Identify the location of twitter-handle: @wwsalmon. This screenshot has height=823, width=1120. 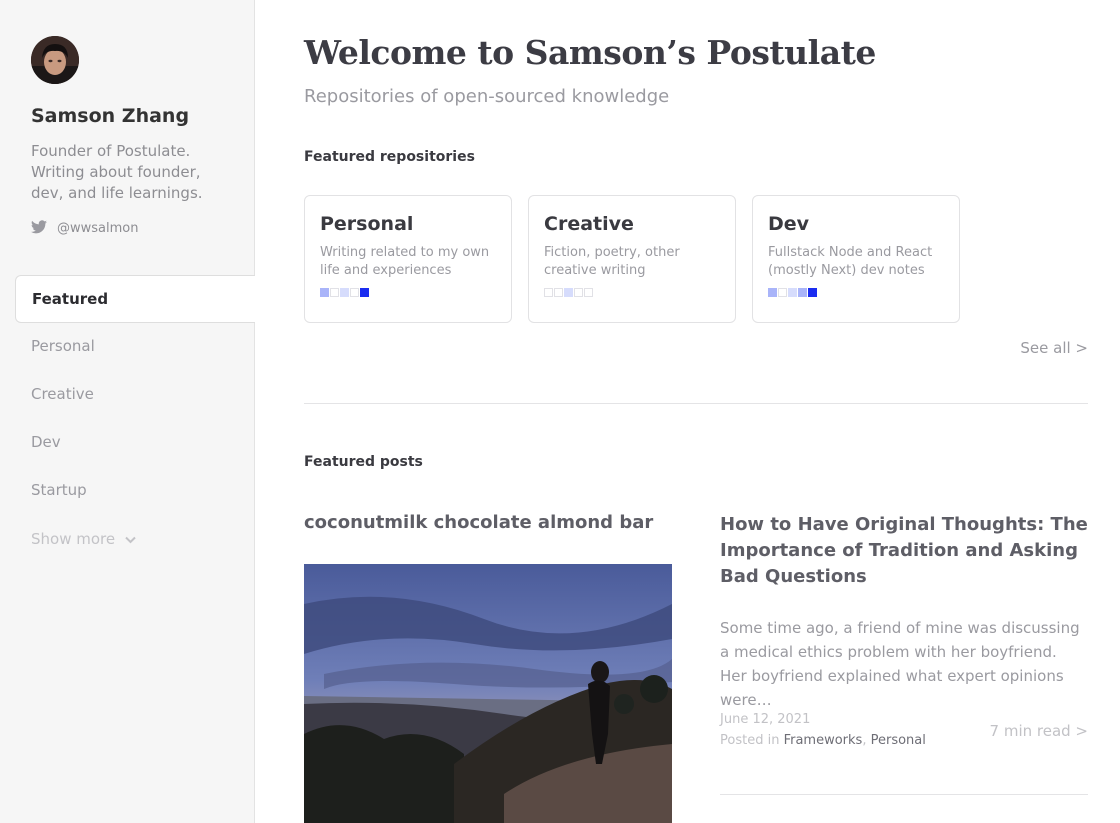
(98, 228).